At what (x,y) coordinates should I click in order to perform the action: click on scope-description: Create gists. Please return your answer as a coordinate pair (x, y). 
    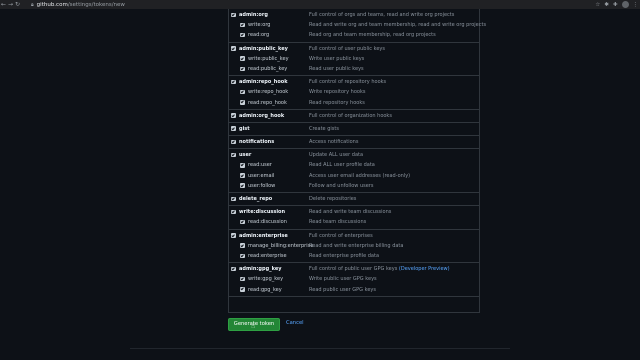
    Looking at the image, I should click on (324, 129).